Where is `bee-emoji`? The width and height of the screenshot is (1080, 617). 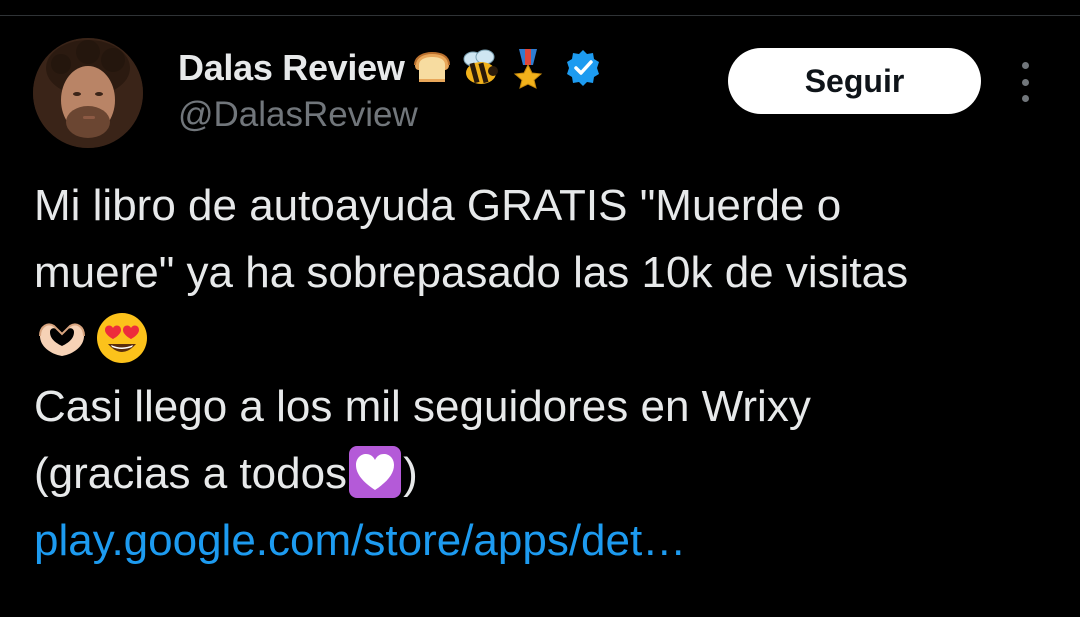 bee-emoji is located at coordinates (480, 68).